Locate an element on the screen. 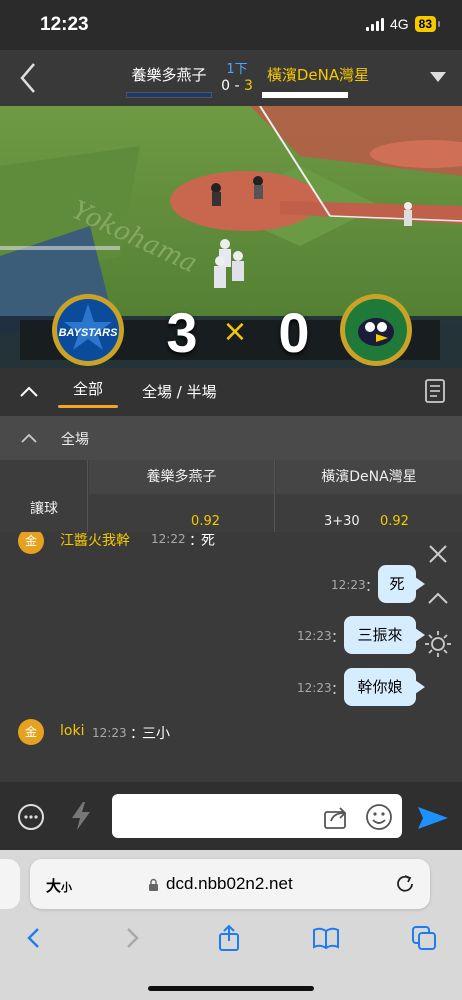  message-input is located at coordinates (257, 816).